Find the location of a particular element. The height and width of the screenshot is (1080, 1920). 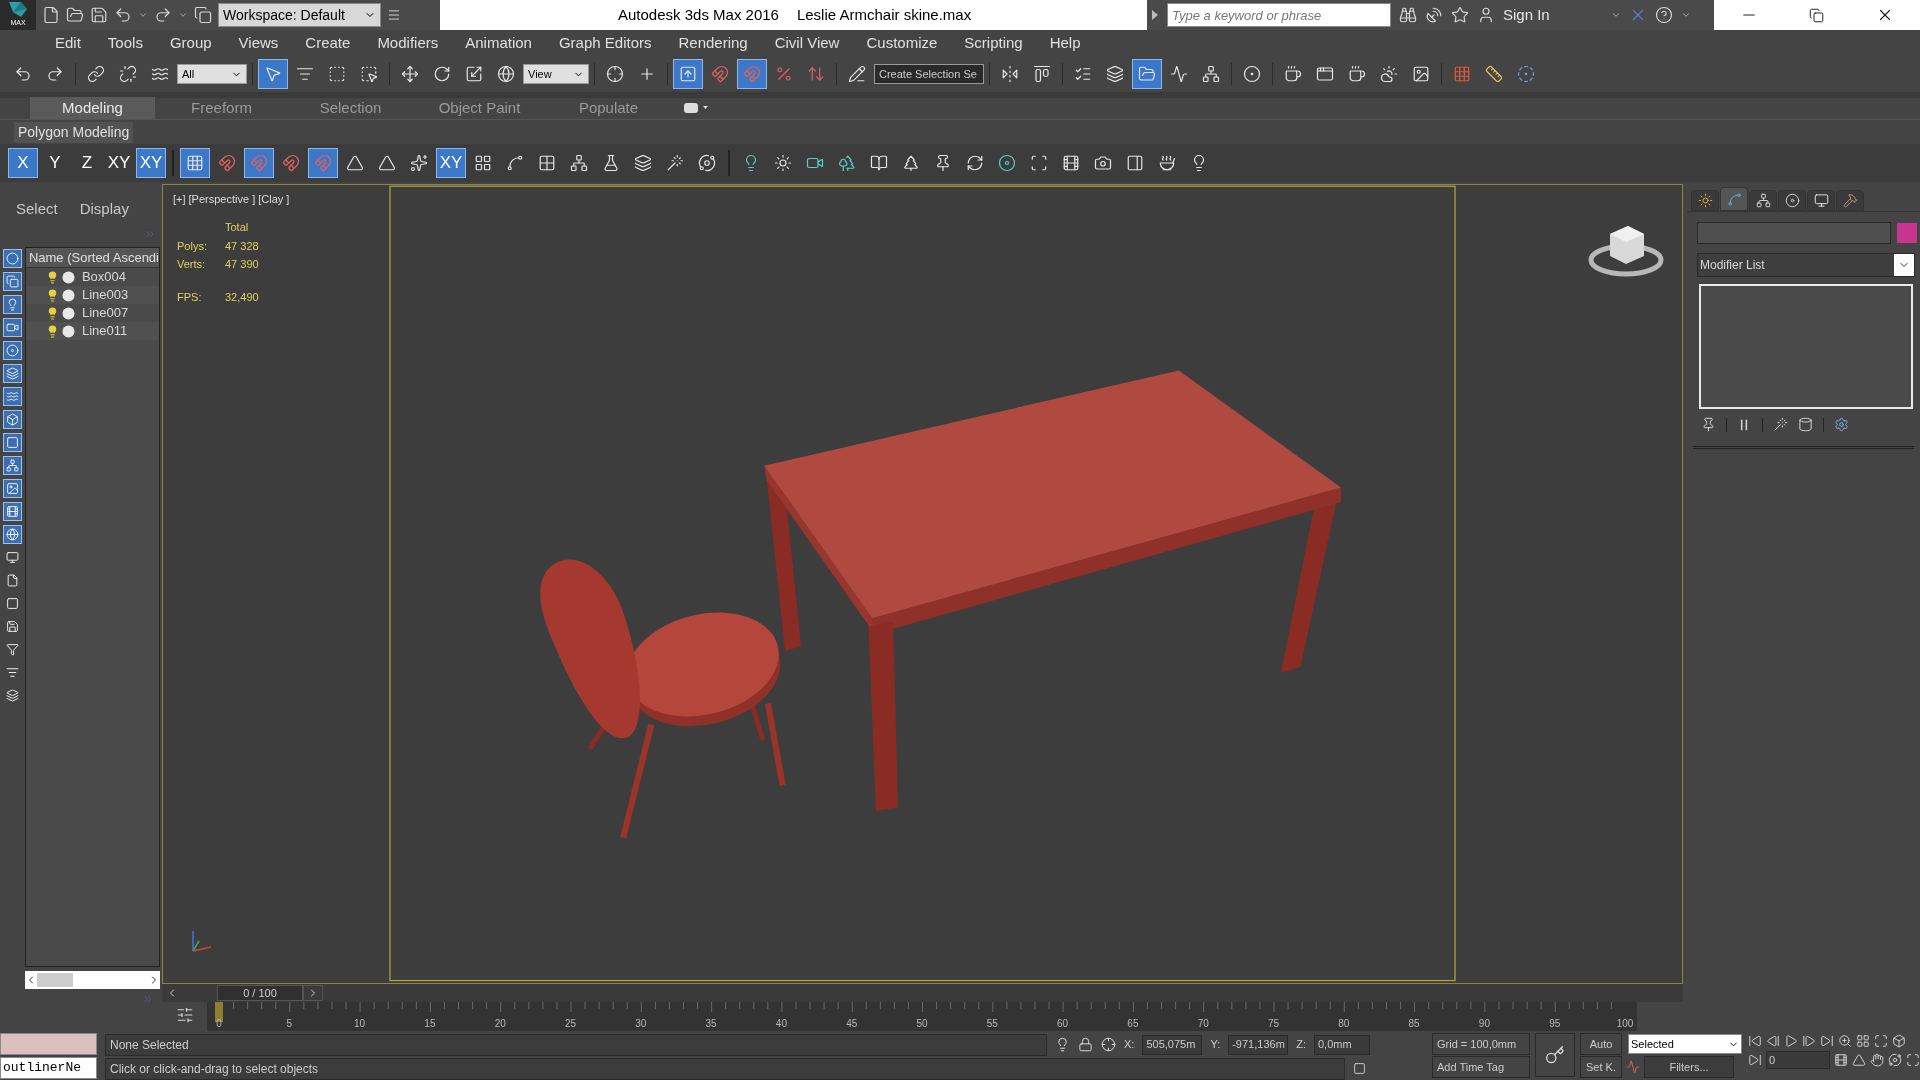

menu-item: Help is located at coordinates (1065, 43).